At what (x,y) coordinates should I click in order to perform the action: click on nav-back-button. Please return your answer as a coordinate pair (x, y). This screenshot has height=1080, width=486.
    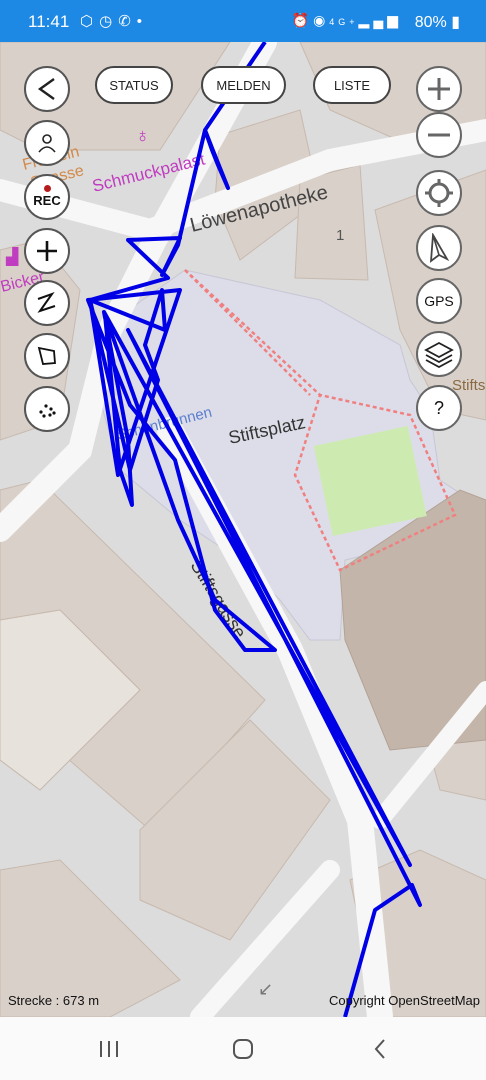
    Looking at the image, I should click on (380, 1049).